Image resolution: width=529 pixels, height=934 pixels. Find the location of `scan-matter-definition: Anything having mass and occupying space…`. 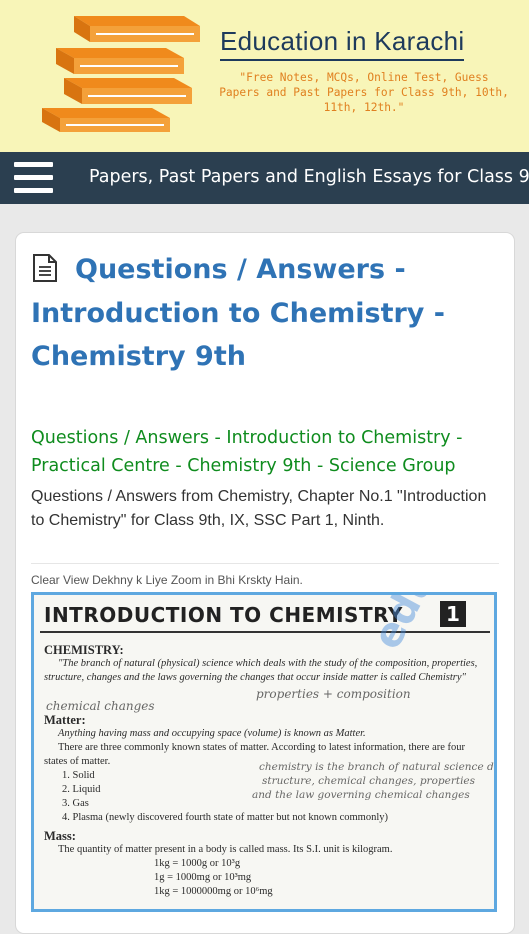

scan-matter-definition: Anything having mass and occupying space… is located at coordinates (212, 733).